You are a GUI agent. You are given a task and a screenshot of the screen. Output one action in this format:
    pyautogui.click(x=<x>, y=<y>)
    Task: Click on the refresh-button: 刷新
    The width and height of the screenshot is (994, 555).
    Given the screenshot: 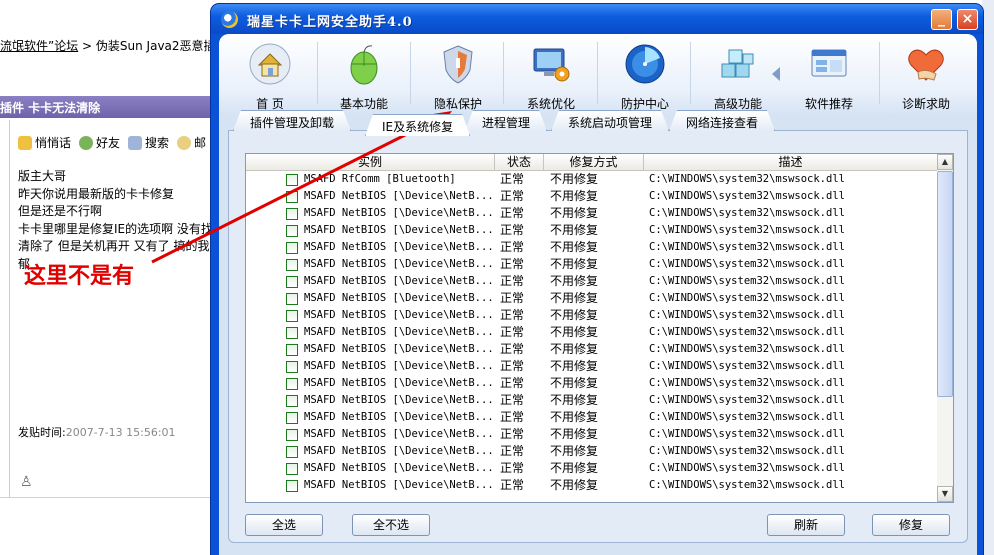 What is the action you would take?
    pyautogui.click(x=806, y=525)
    